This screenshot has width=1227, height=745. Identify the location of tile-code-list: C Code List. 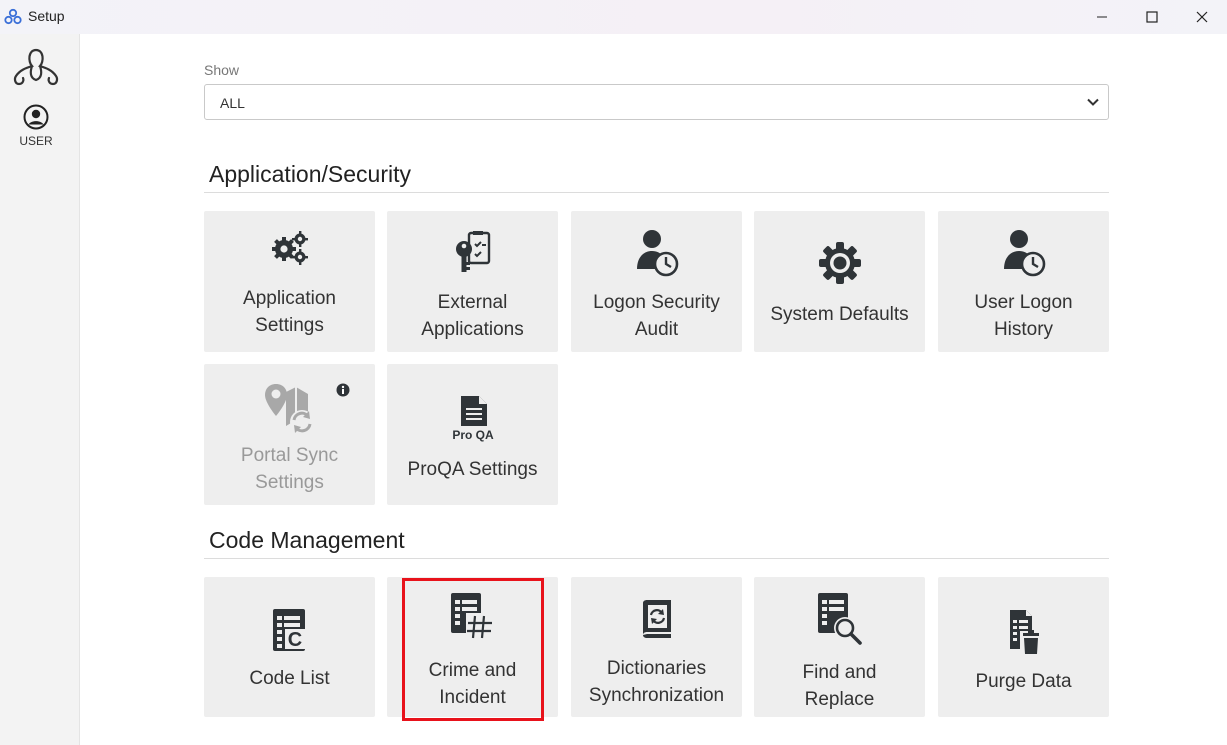
(289, 647).